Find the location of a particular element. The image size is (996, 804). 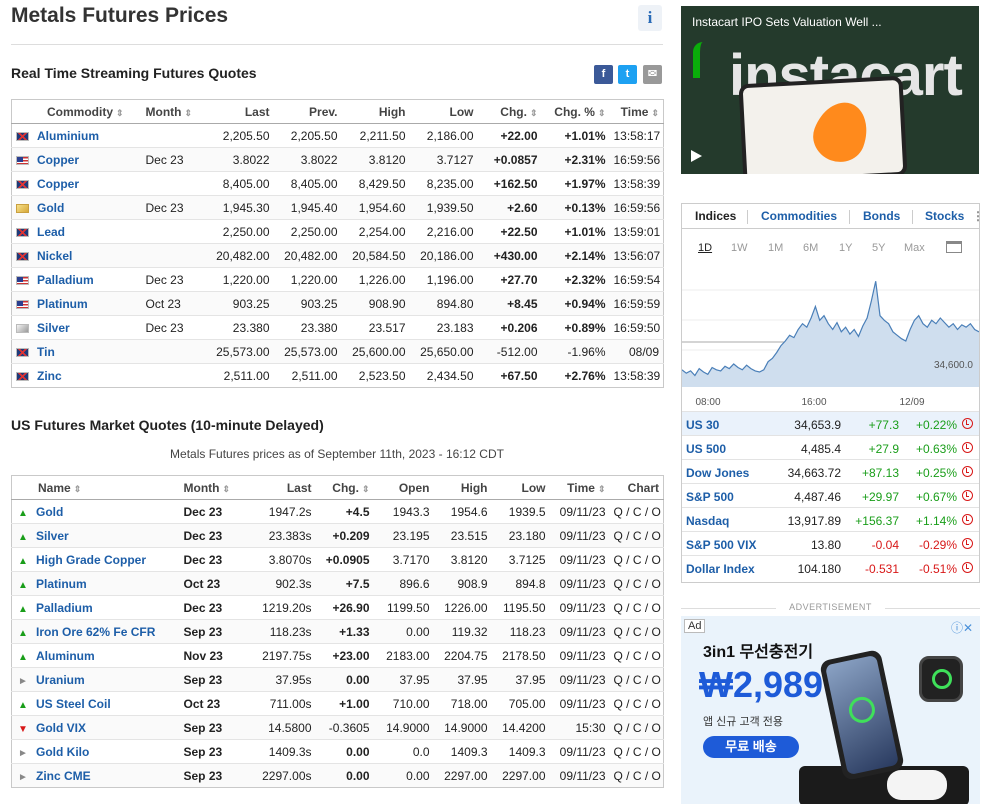

commodity-link: Zinc is located at coordinates (49, 376).